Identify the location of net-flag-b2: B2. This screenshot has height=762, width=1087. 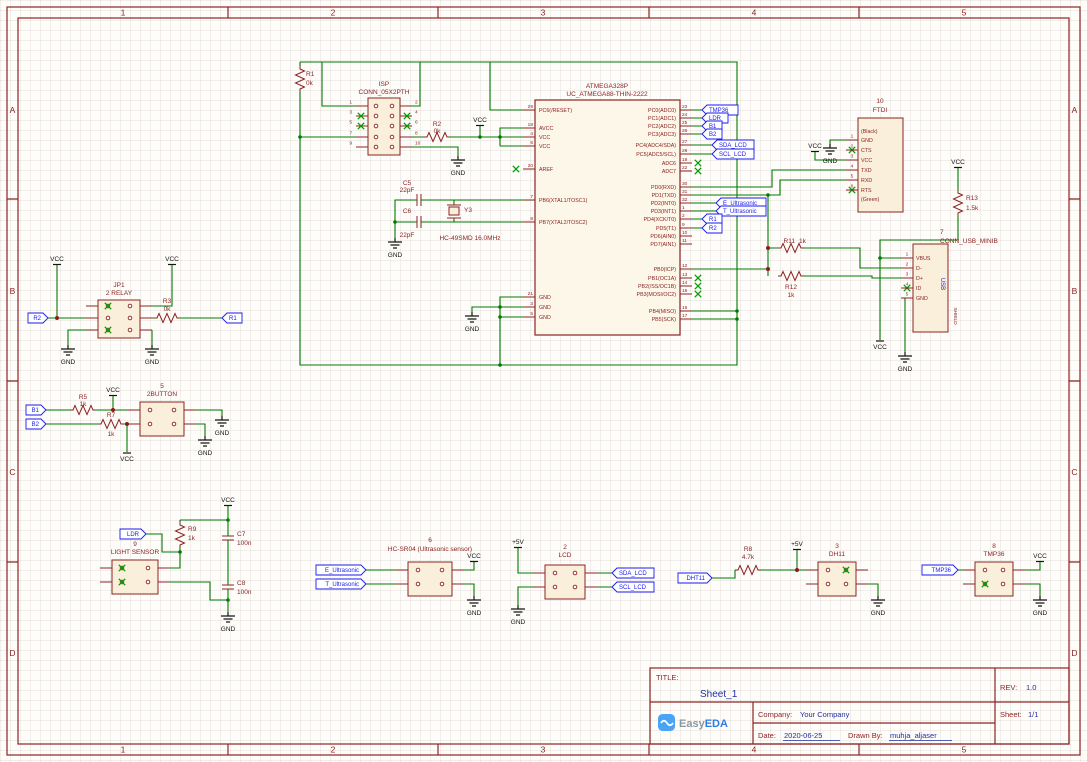
(712, 134).